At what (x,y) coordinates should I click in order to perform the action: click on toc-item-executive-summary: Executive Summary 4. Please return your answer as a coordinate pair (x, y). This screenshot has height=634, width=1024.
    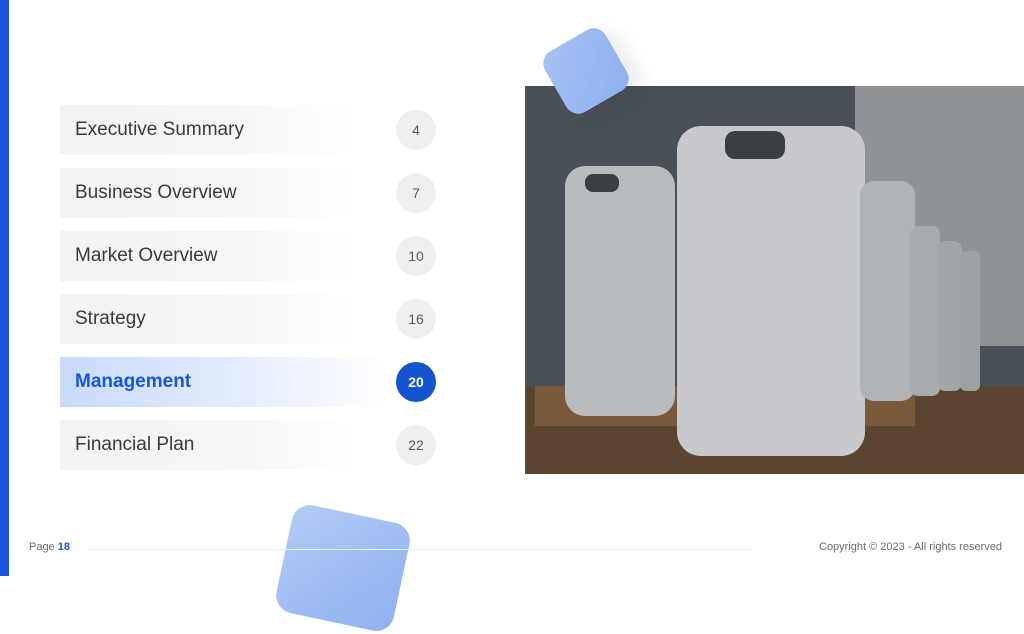
    Looking at the image, I should click on (248, 130).